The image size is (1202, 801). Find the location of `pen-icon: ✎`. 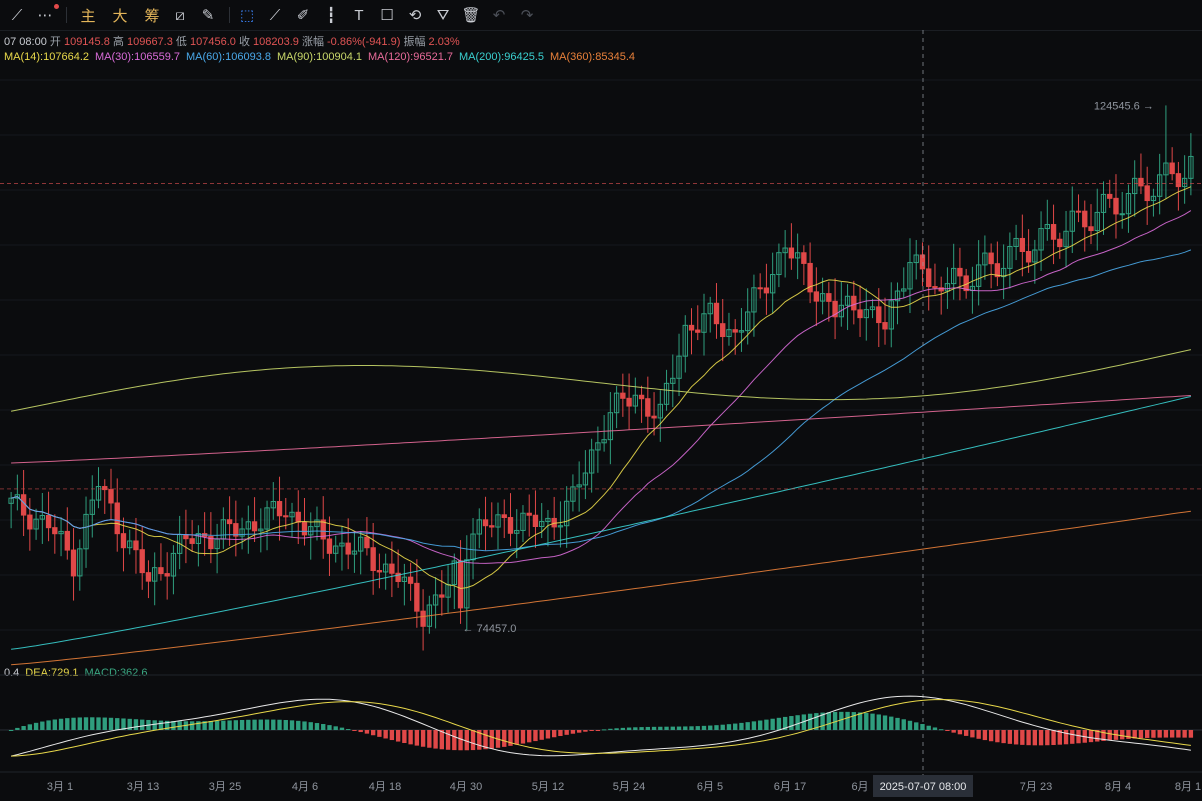

pen-icon: ✎ is located at coordinates (208, 15).